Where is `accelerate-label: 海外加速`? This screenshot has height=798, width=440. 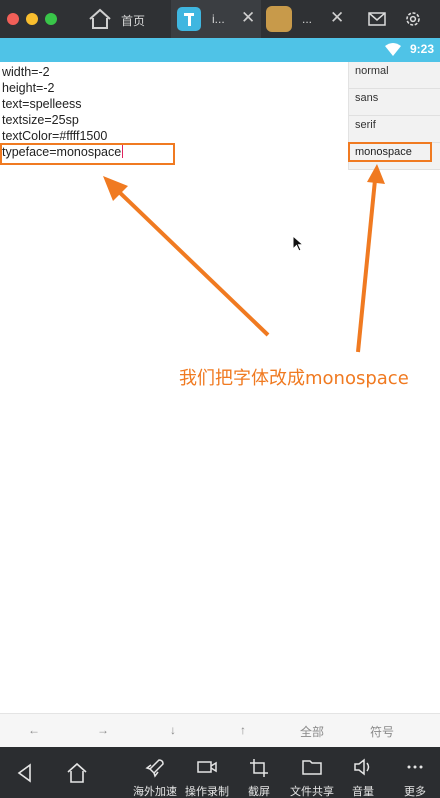
accelerate-label: 海外加速 is located at coordinates (155, 792).